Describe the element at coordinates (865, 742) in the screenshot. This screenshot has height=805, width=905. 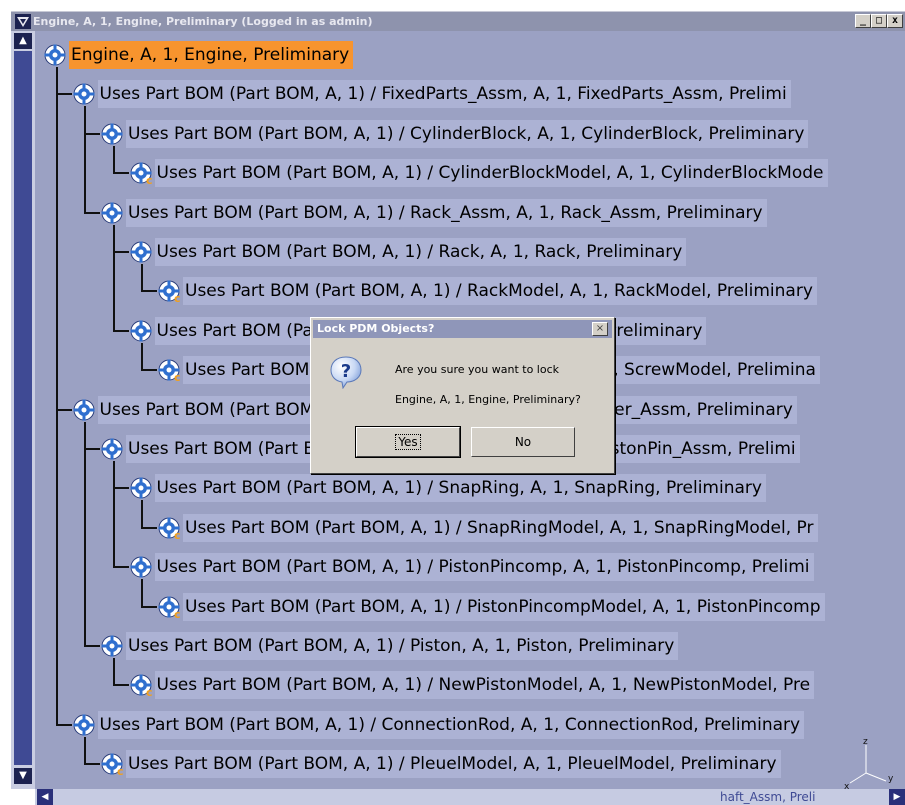
I see `axis-z-label: z` at that location.